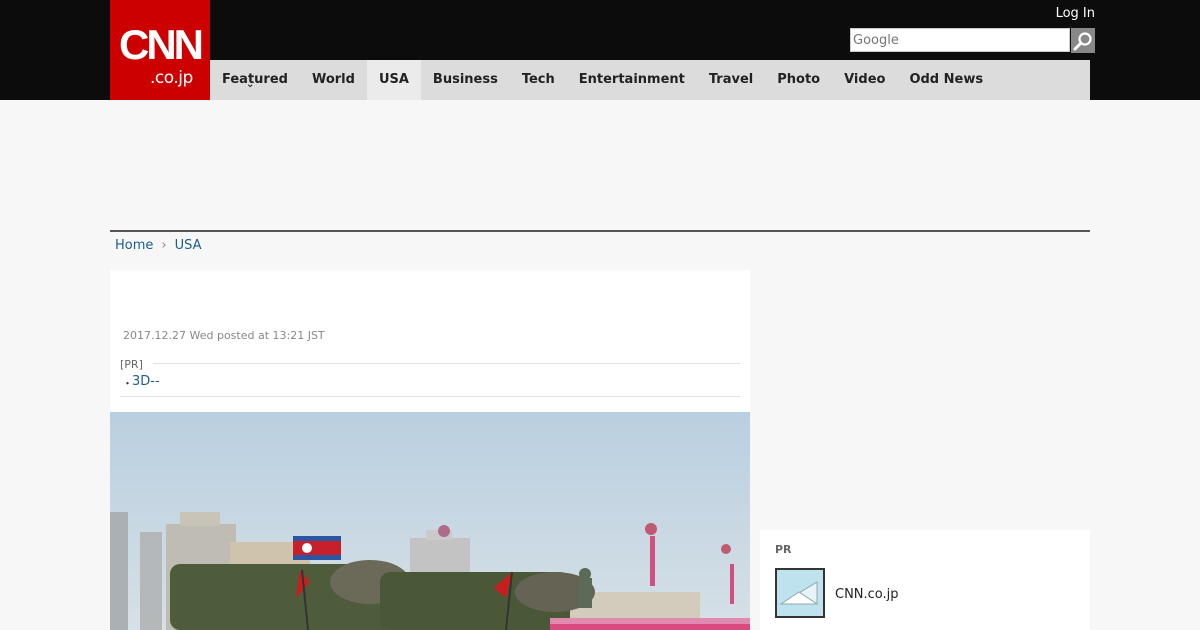 Image resolution: width=1200 pixels, height=630 pixels. I want to click on nav-item-usa: USA, so click(393, 80).